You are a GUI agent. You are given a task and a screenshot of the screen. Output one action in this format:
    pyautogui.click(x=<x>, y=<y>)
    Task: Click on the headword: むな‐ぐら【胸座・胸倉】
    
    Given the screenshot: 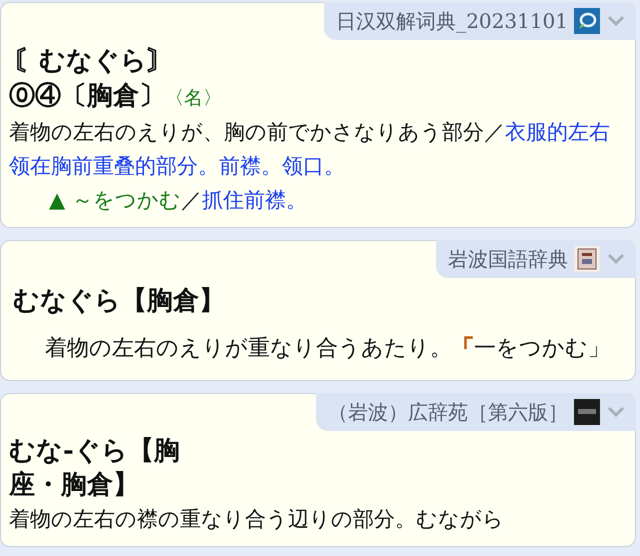 What is the action you would take?
    pyautogui.click(x=95, y=468)
    